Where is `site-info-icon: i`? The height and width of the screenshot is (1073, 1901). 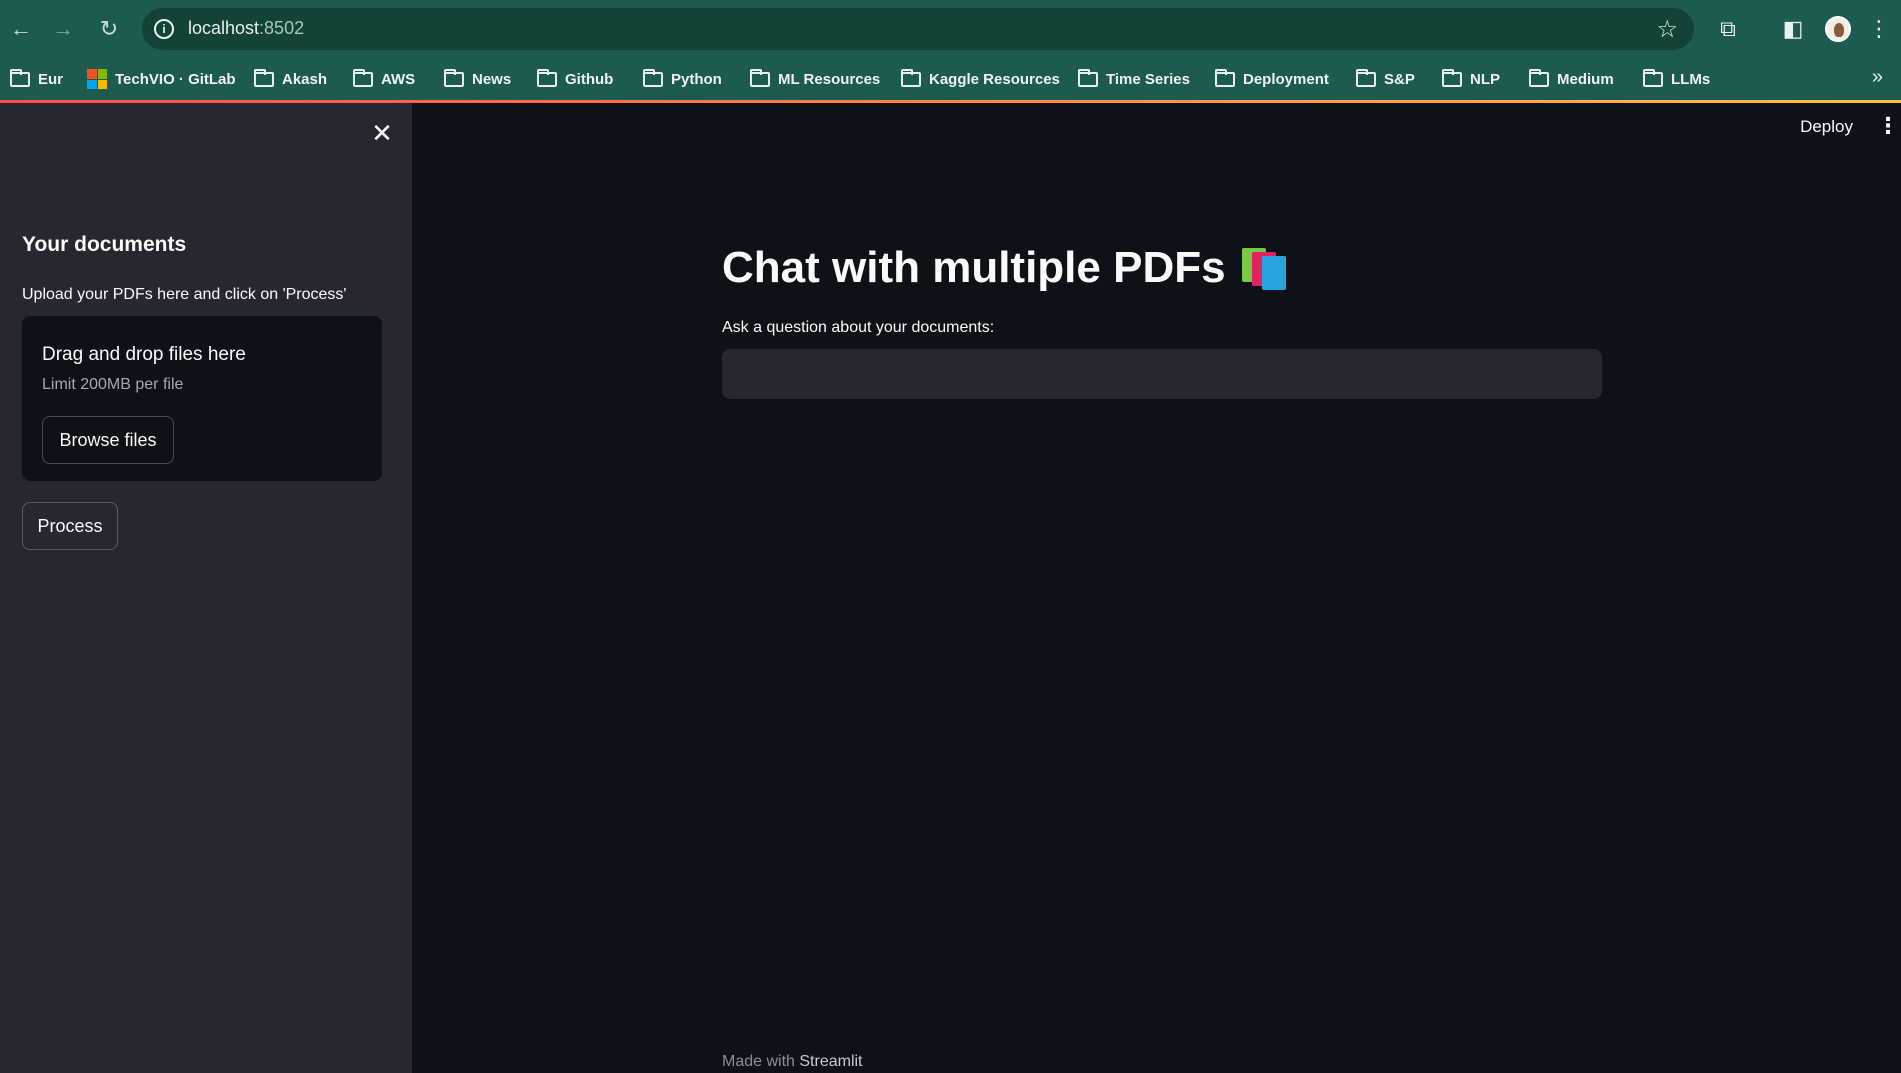 site-info-icon: i is located at coordinates (164, 29).